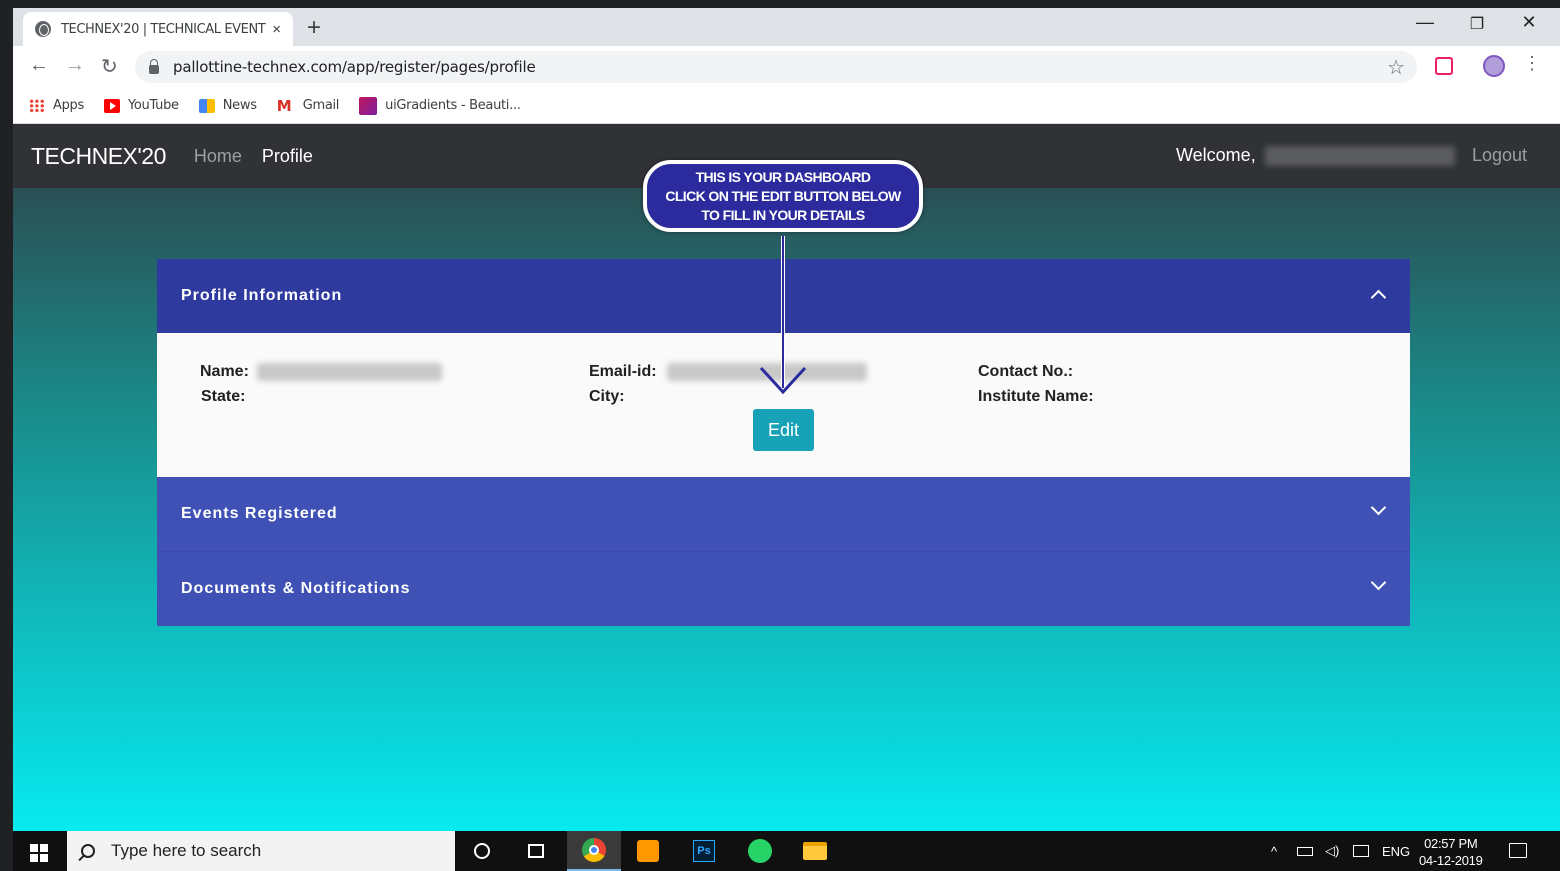 The height and width of the screenshot is (871, 1560). I want to click on globe-icon, so click(43, 29).